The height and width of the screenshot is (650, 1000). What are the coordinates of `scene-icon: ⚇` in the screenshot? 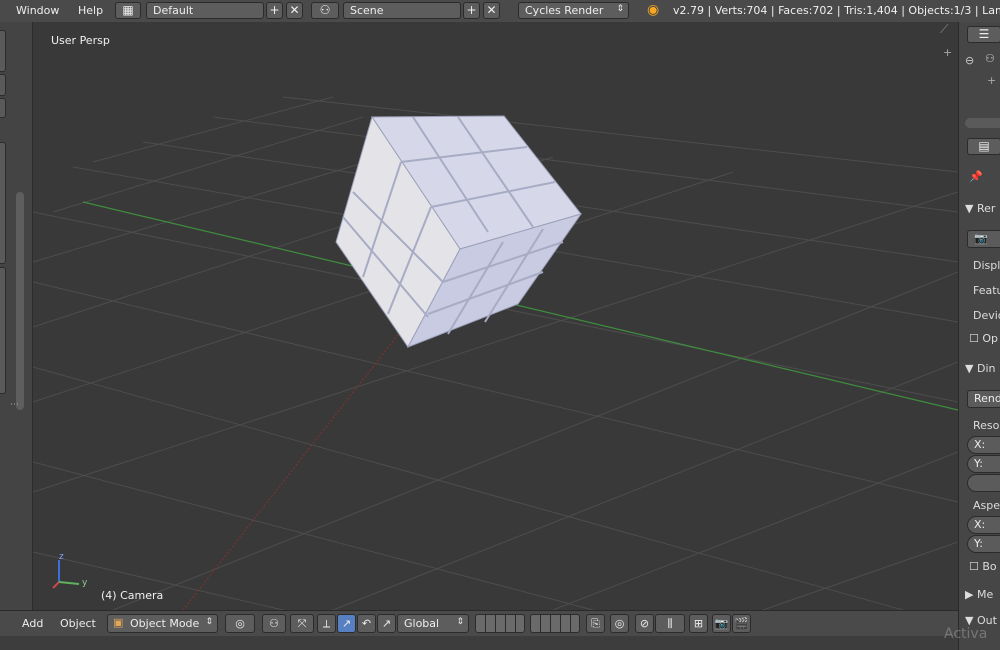 It's located at (325, 10).